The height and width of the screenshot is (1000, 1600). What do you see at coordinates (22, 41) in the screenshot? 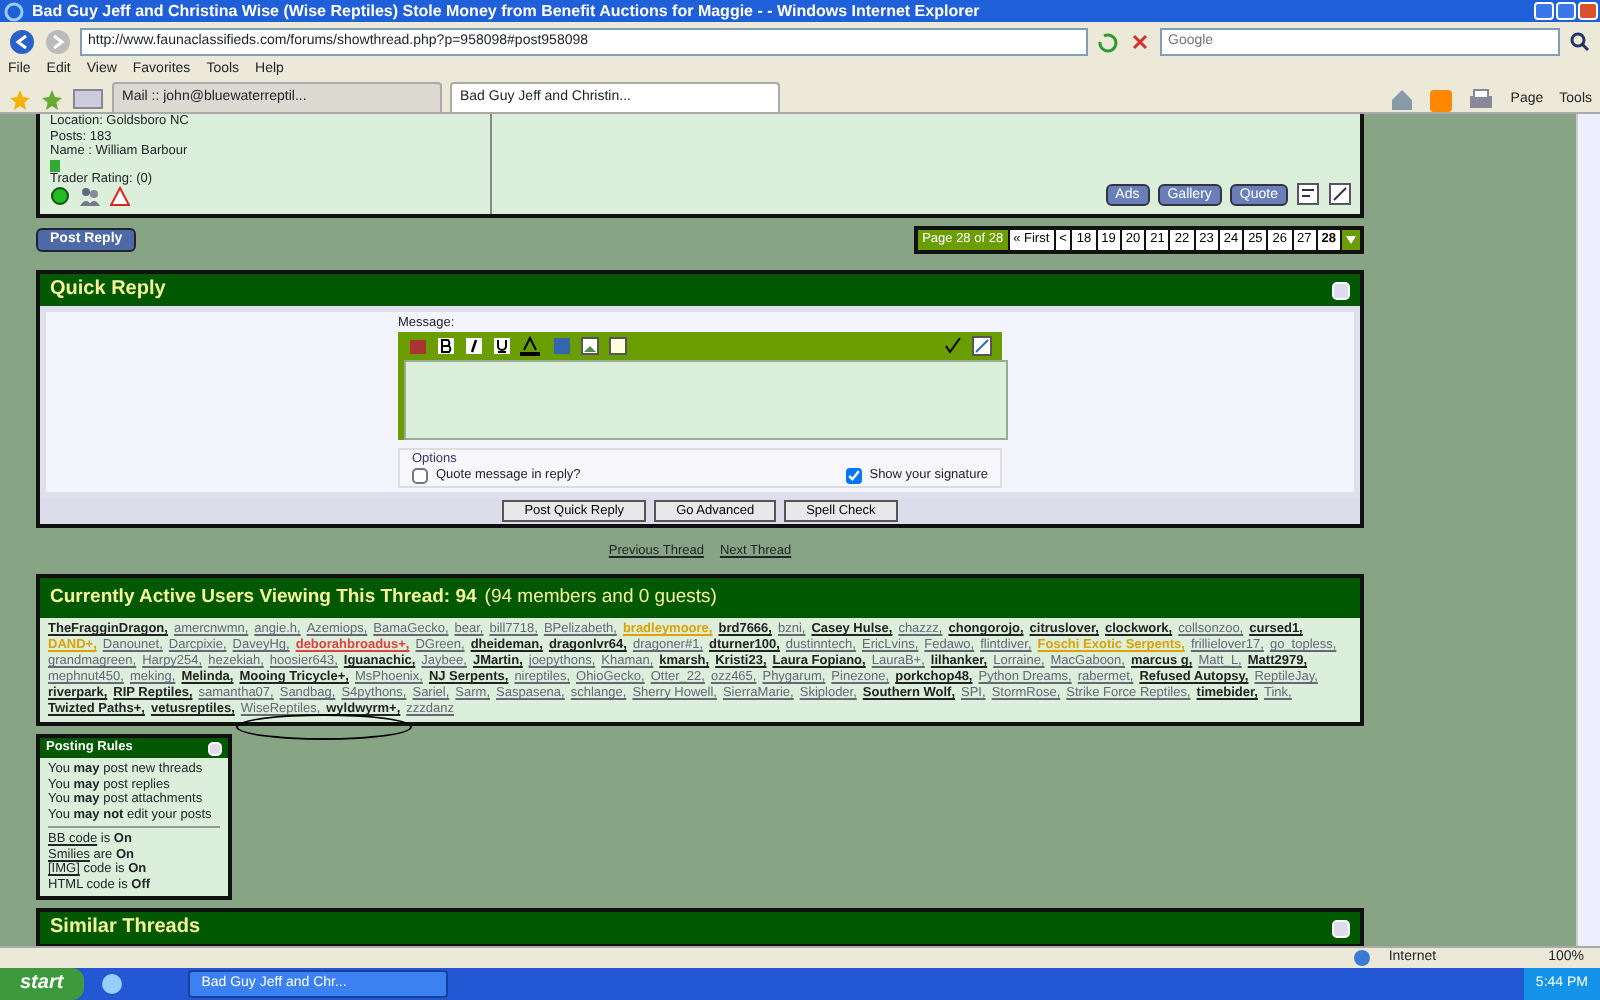
I see `back-icon` at bounding box center [22, 41].